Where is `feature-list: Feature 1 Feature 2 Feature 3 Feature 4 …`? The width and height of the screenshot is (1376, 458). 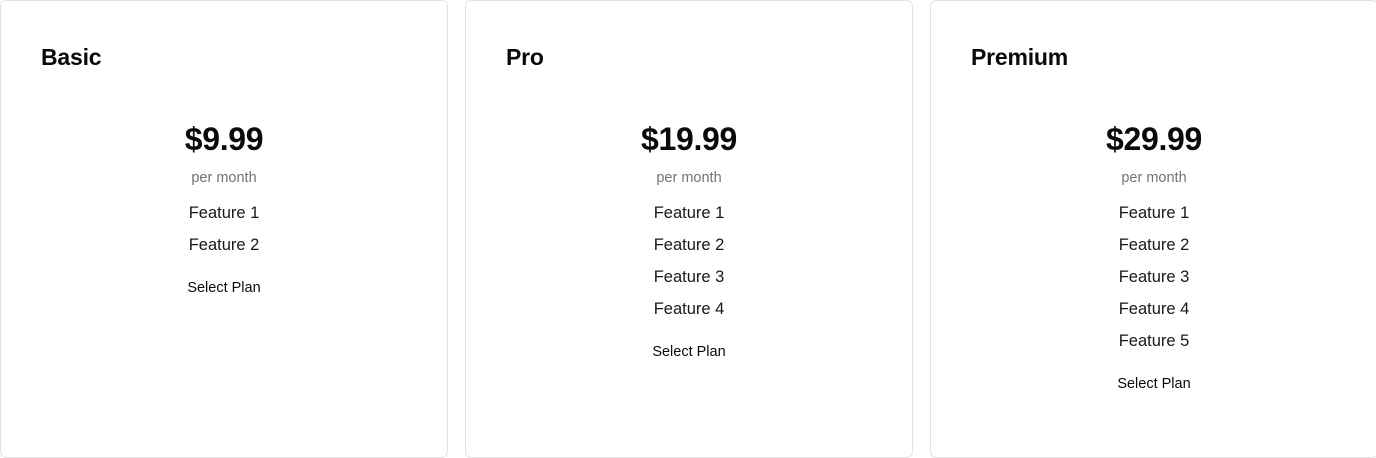
feature-list: Feature 1 Feature 2 Feature 3 Feature 4 … is located at coordinates (1153, 277).